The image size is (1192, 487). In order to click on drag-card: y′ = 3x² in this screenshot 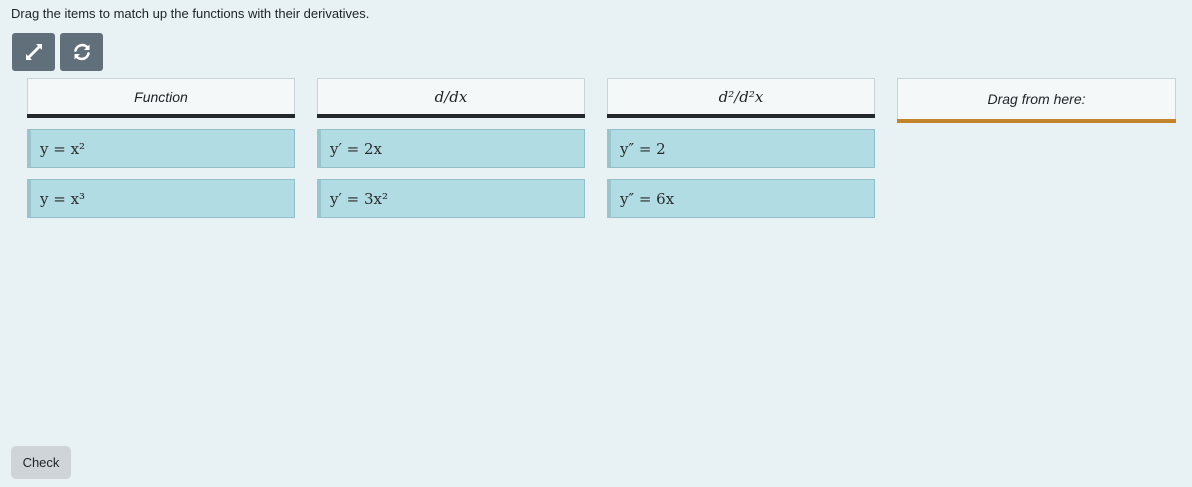, I will do `click(451, 198)`.